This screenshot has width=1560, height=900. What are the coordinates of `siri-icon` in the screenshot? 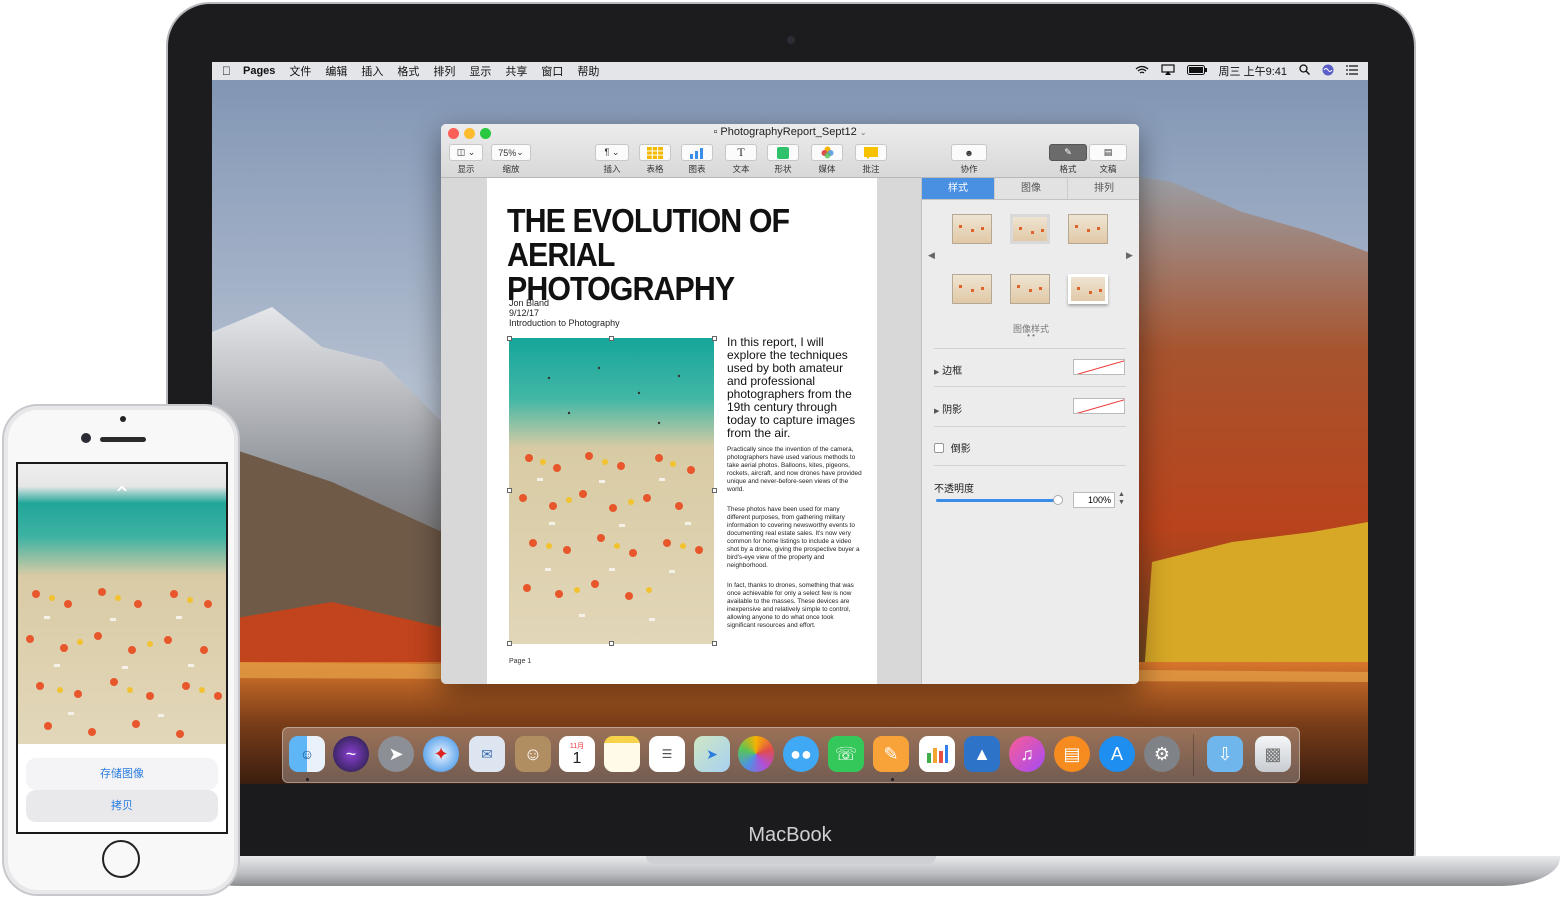 It's located at (1328, 71).